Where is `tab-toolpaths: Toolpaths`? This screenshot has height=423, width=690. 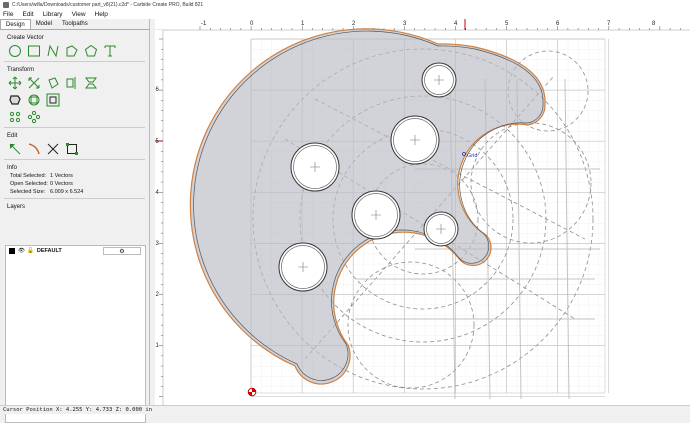 tab-toolpaths: Toolpaths is located at coordinates (75, 24).